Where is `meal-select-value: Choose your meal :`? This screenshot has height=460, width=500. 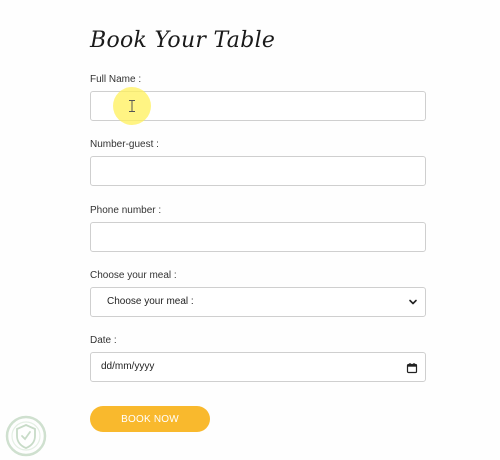
meal-select-value: Choose your meal : is located at coordinates (150, 301).